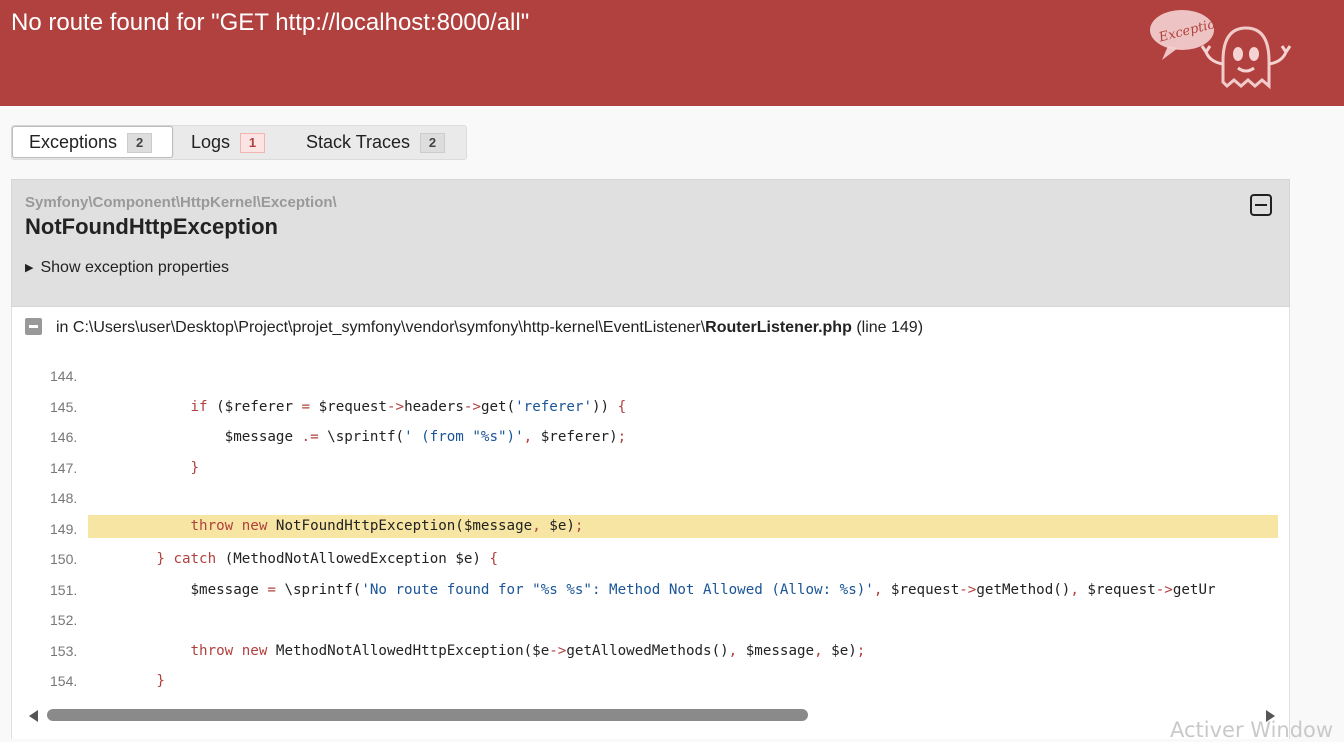 The height and width of the screenshot is (742, 1344). What do you see at coordinates (29, 268) in the screenshot?
I see `caret-right-icon: ▶` at bounding box center [29, 268].